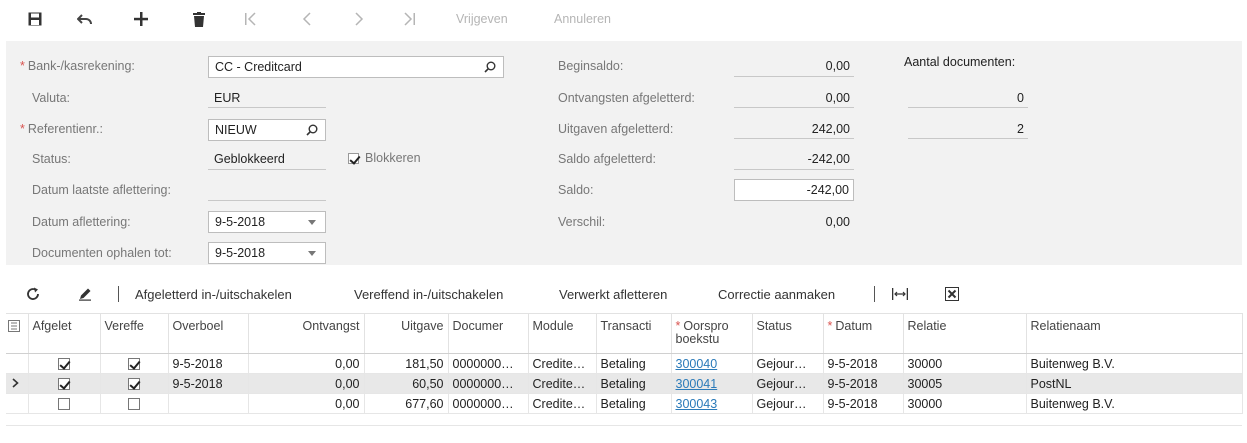 This screenshot has width=1247, height=443. Describe the element at coordinates (968, 138) in the screenshot. I see `disbursements-count-underline` at that location.